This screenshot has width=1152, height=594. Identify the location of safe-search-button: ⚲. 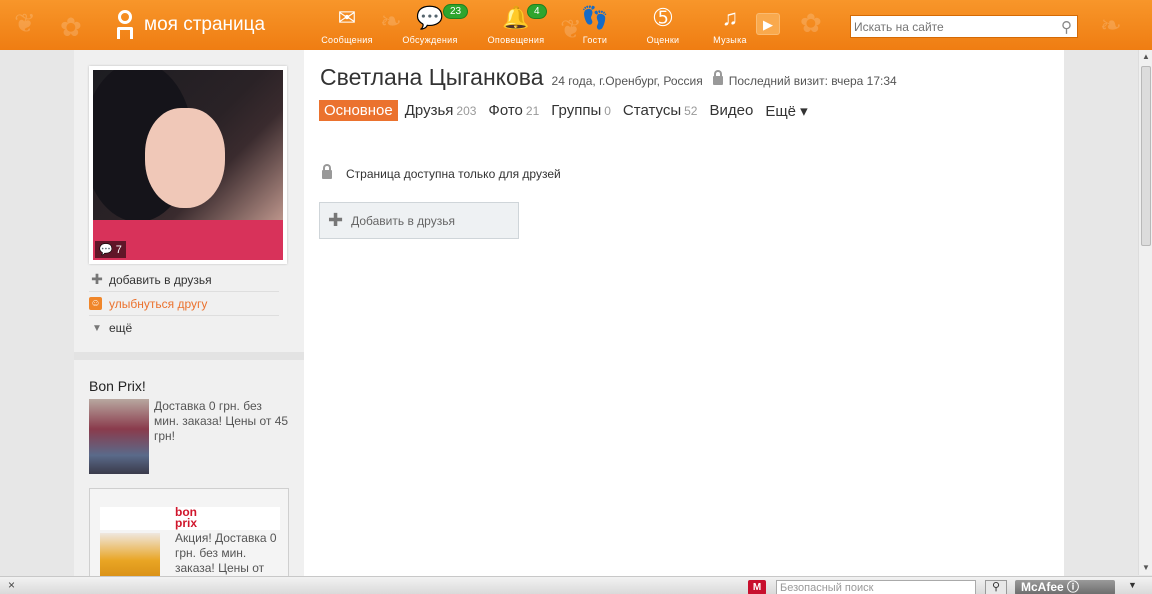
(996, 587).